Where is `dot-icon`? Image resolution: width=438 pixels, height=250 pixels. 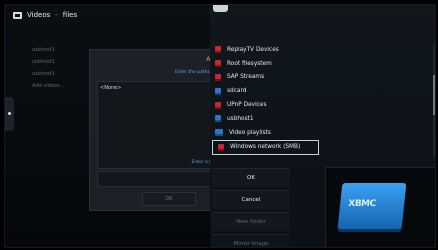
dot-icon is located at coordinates (9, 113).